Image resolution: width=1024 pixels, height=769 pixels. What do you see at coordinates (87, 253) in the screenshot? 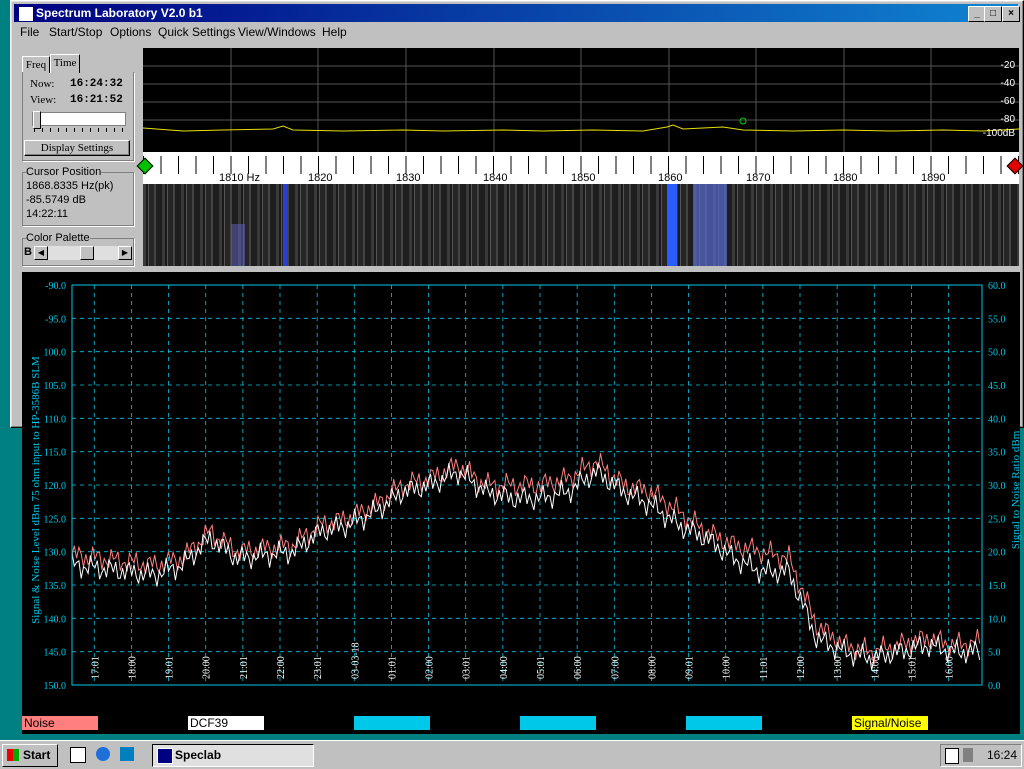
I see `scroll-thumb` at bounding box center [87, 253].